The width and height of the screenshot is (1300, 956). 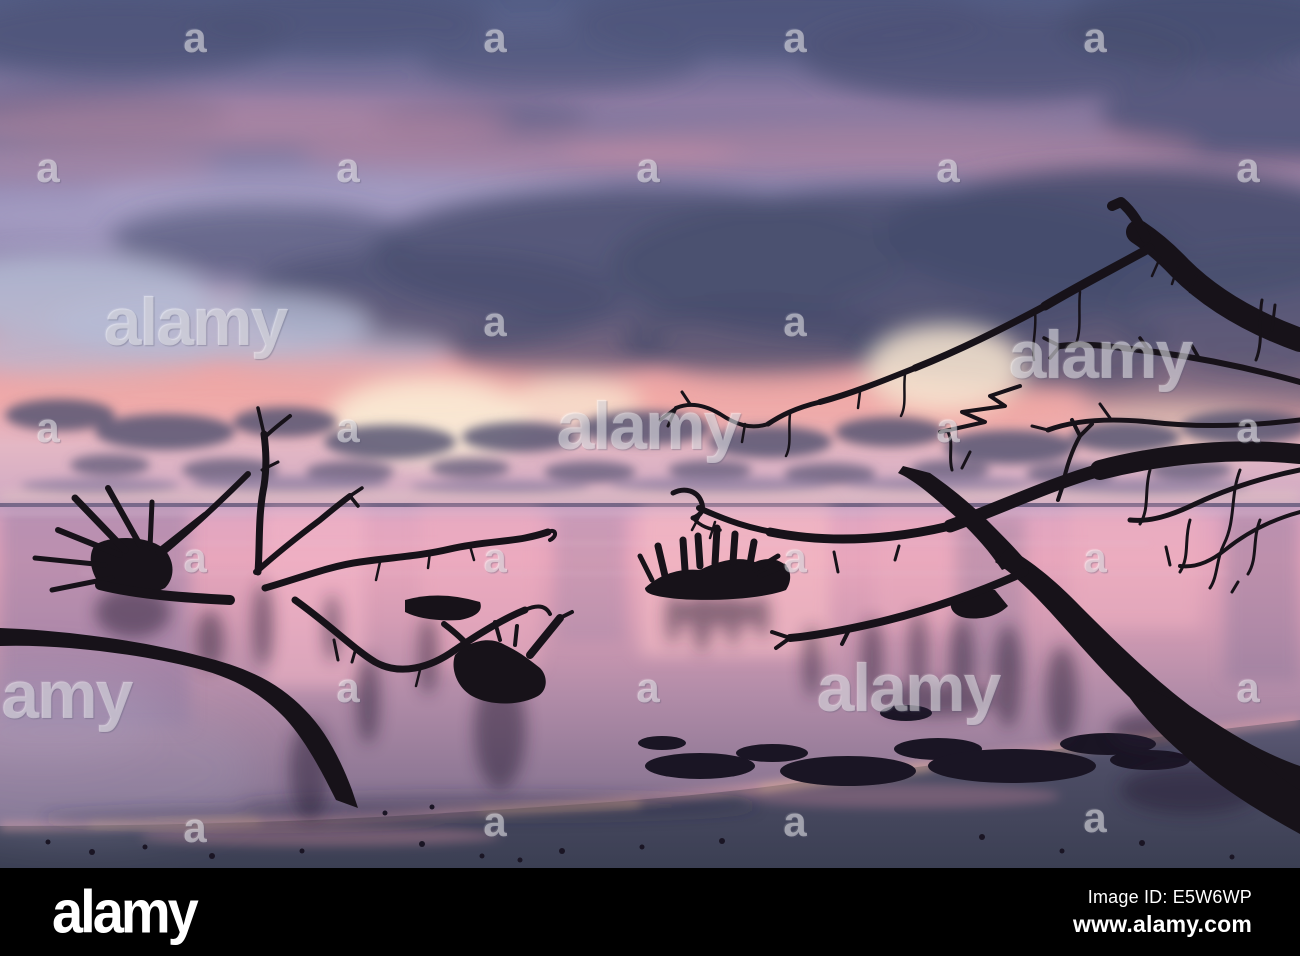 What do you see at coordinates (945, 368) in the screenshot?
I see `sun-glow-secondary` at bounding box center [945, 368].